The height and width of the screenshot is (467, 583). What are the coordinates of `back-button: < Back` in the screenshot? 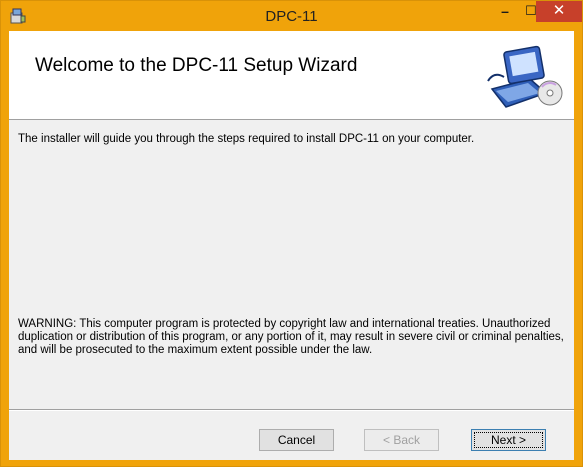 It's located at (401, 440).